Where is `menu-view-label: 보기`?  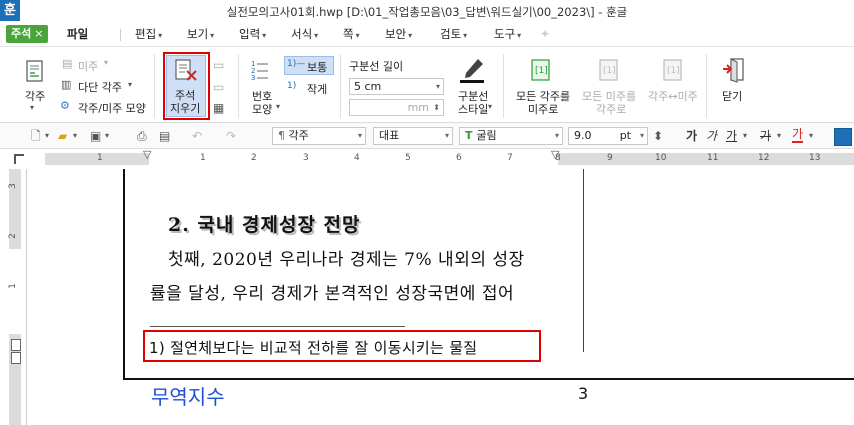 menu-view-label: 보기 is located at coordinates (198, 34).